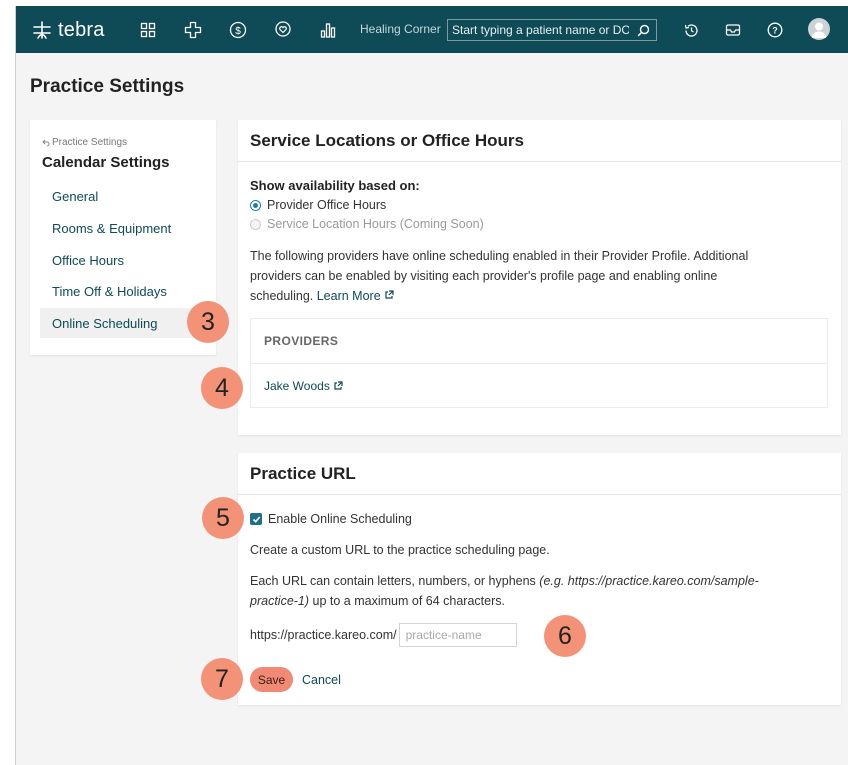  What do you see at coordinates (255, 205) in the screenshot?
I see `radio-selected-icon` at bounding box center [255, 205].